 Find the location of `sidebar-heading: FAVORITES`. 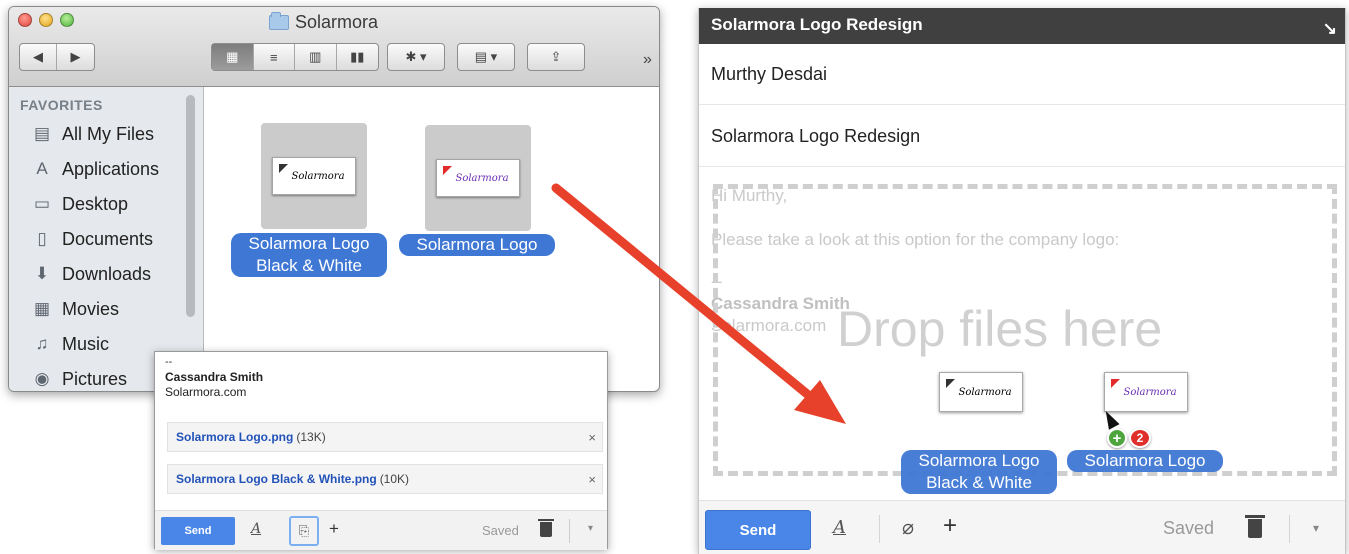

sidebar-heading: FAVORITES is located at coordinates (61, 105).